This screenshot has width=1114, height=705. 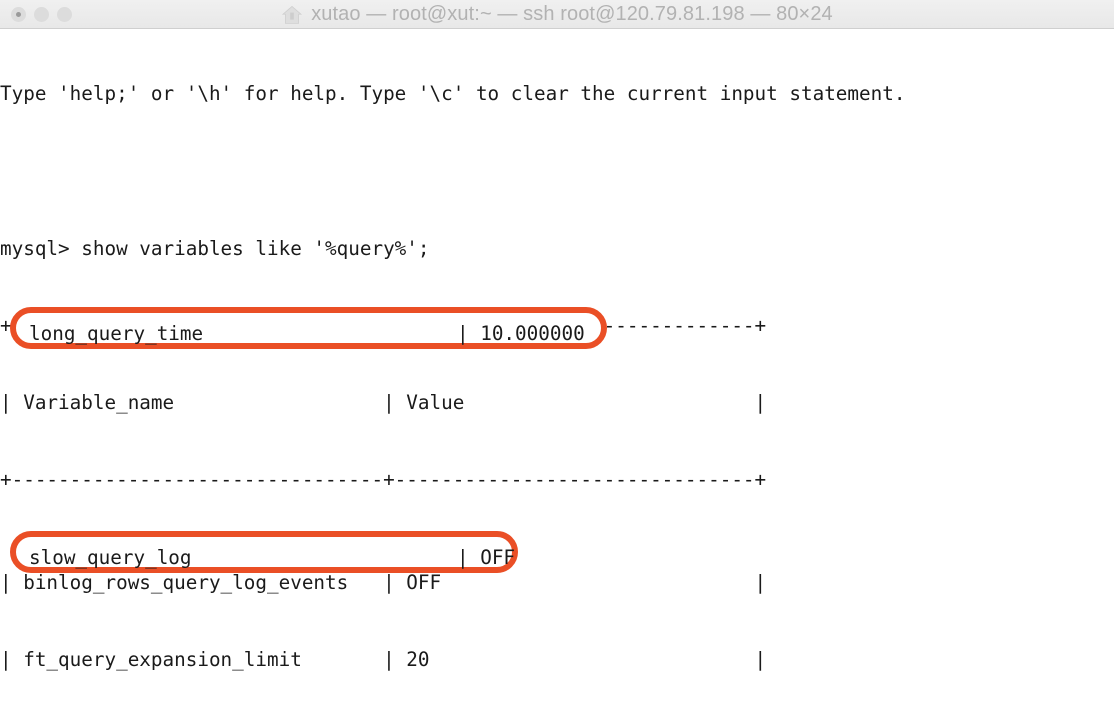 I want to click on highlight-box-slow-query-log: slow_query_log | OFF, so click(x=264, y=552).